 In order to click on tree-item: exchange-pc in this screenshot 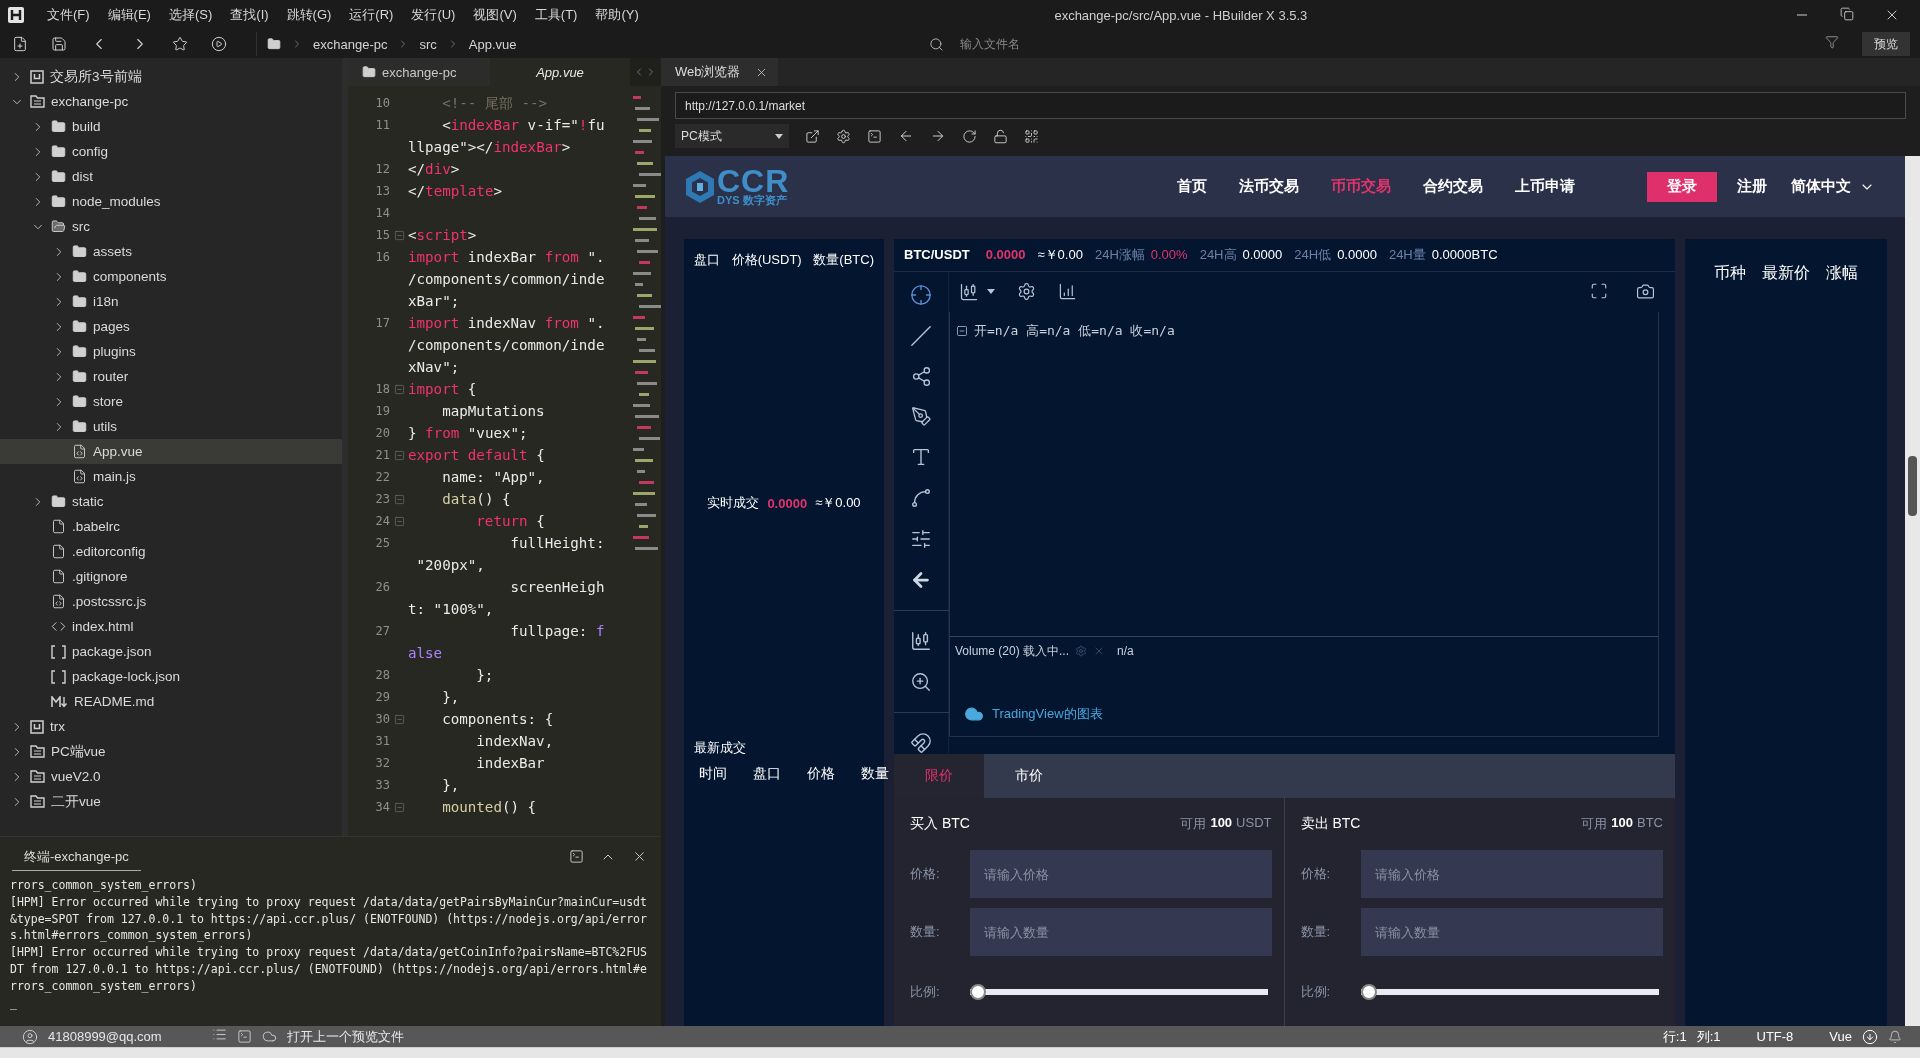, I will do `click(171, 101)`.